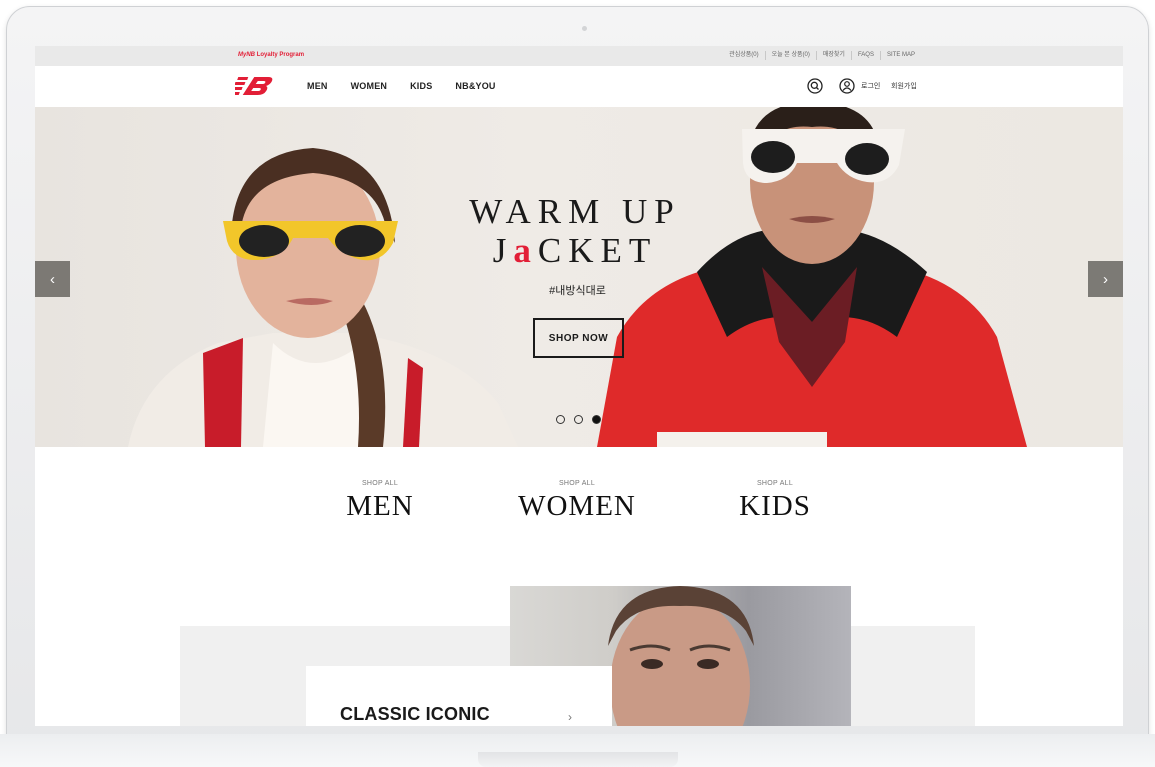  I want to click on shop-all-kids: SHOP ALL KIDS, so click(775, 501).